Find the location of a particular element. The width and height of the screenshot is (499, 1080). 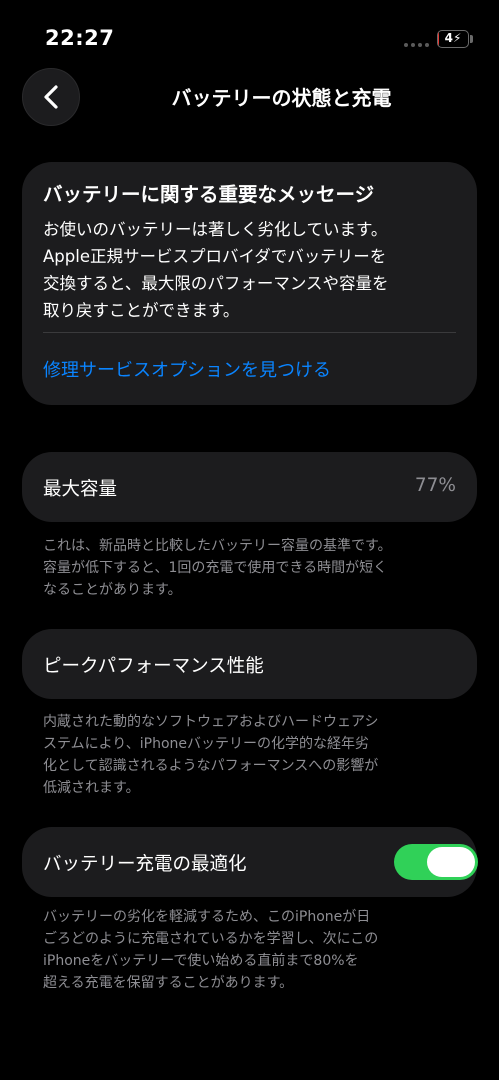

max-capacity-value: 77% is located at coordinates (435, 485).